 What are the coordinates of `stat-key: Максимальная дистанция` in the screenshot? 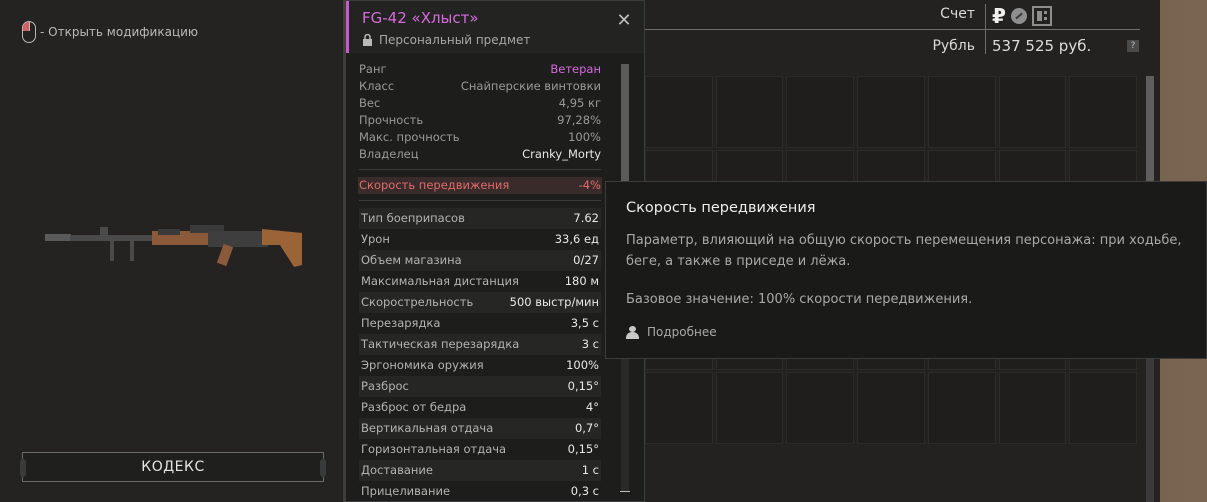 It's located at (440, 281).